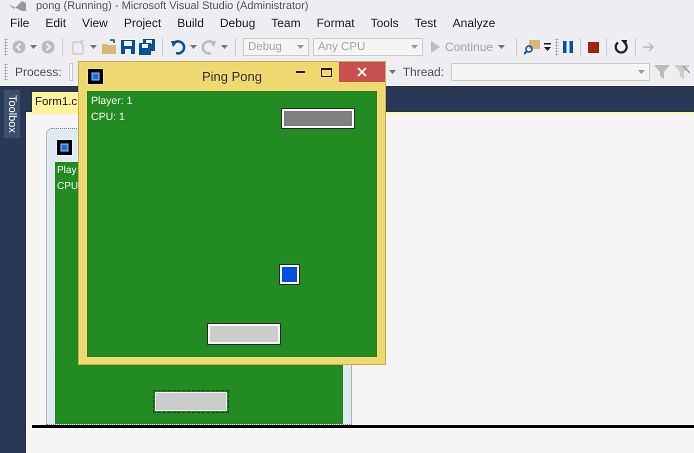 This screenshot has height=453, width=694. Describe the element at coordinates (38, 72) in the screenshot. I see `process-label: Process:` at that location.